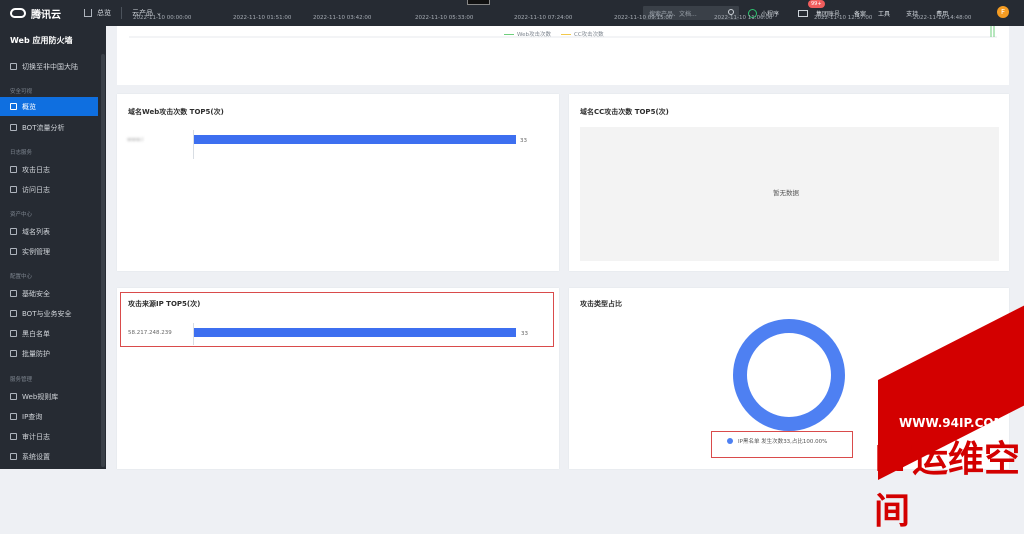 Image resolution: width=1024 pixels, height=534 pixels. What do you see at coordinates (554, 34) in the screenshot?
I see `timeline-legend: Web攻击次数 CC攻击次数` at bounding box center [554, 34].